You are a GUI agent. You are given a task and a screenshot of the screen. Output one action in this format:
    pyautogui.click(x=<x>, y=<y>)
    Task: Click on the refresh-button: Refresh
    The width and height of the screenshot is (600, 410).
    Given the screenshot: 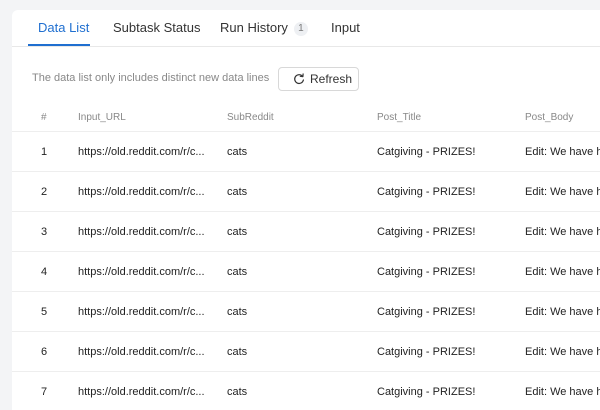 What is the action you would take?
    pyautogui.click(x=318, y=79)
    